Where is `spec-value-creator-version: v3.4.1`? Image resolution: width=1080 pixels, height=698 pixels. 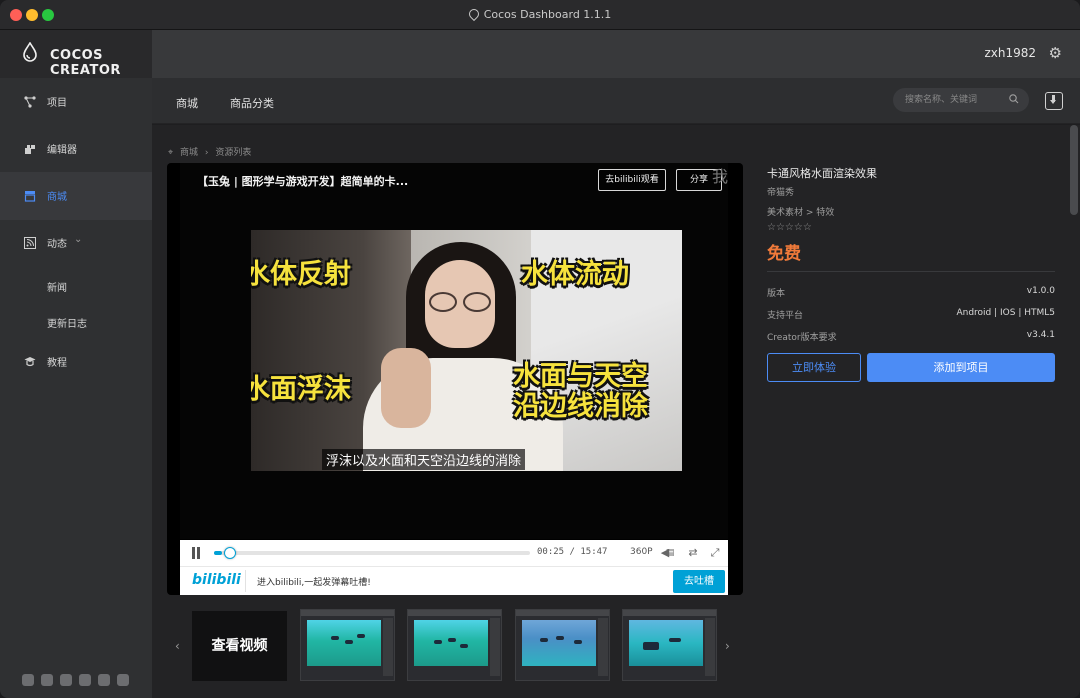
spec-value-creator-version: v3.4.1 is located at coordinates (1040, 335).